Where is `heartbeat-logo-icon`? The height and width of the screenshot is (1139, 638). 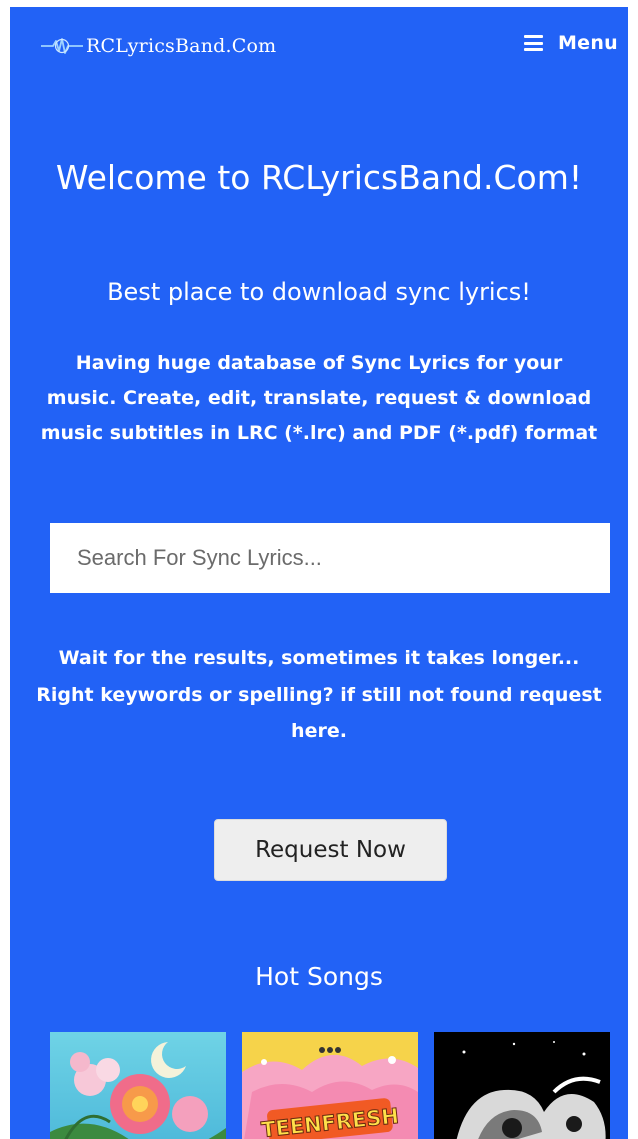 heartbeat-logo-icon is located at coordinates (62, 46).